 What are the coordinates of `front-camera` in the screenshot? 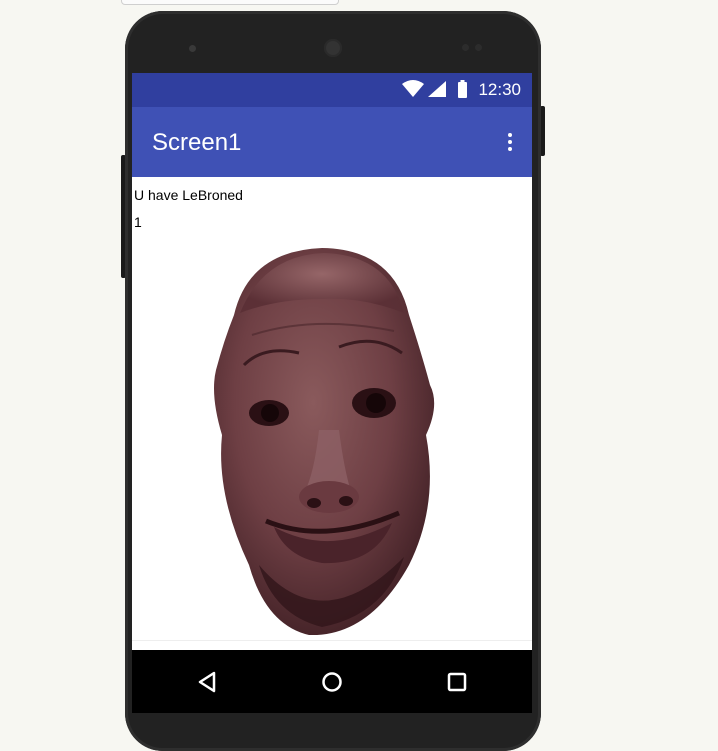 It's located at (333, 48).